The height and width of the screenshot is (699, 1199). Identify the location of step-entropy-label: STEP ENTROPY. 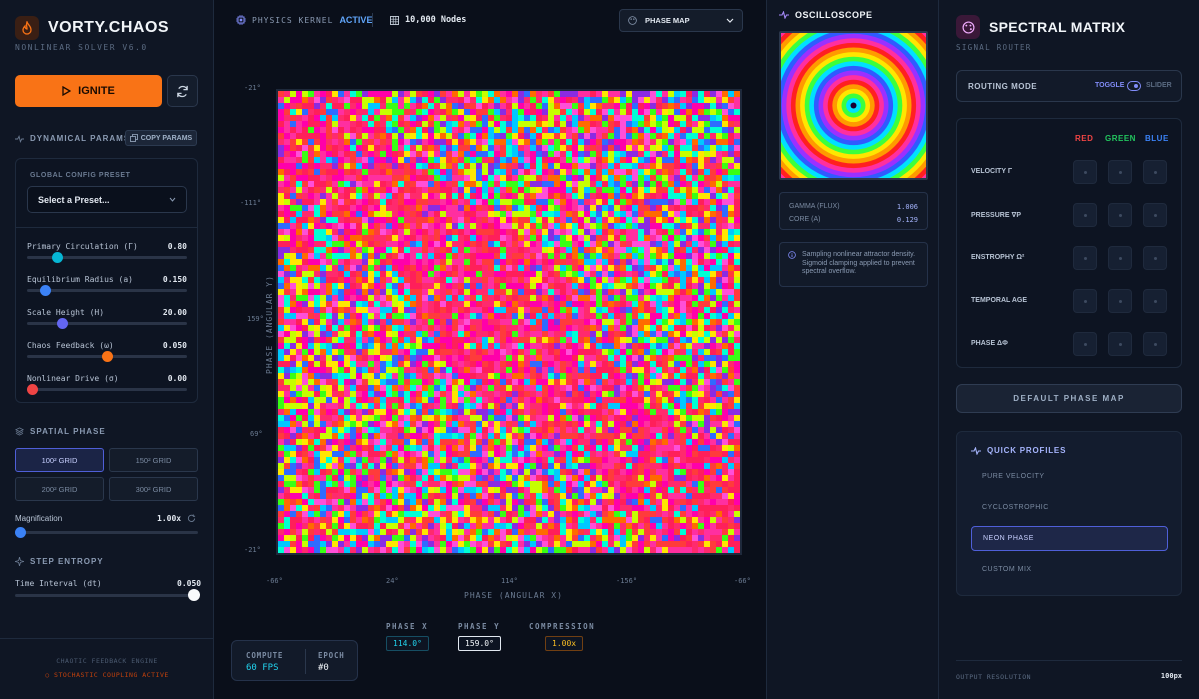
(67, 561).